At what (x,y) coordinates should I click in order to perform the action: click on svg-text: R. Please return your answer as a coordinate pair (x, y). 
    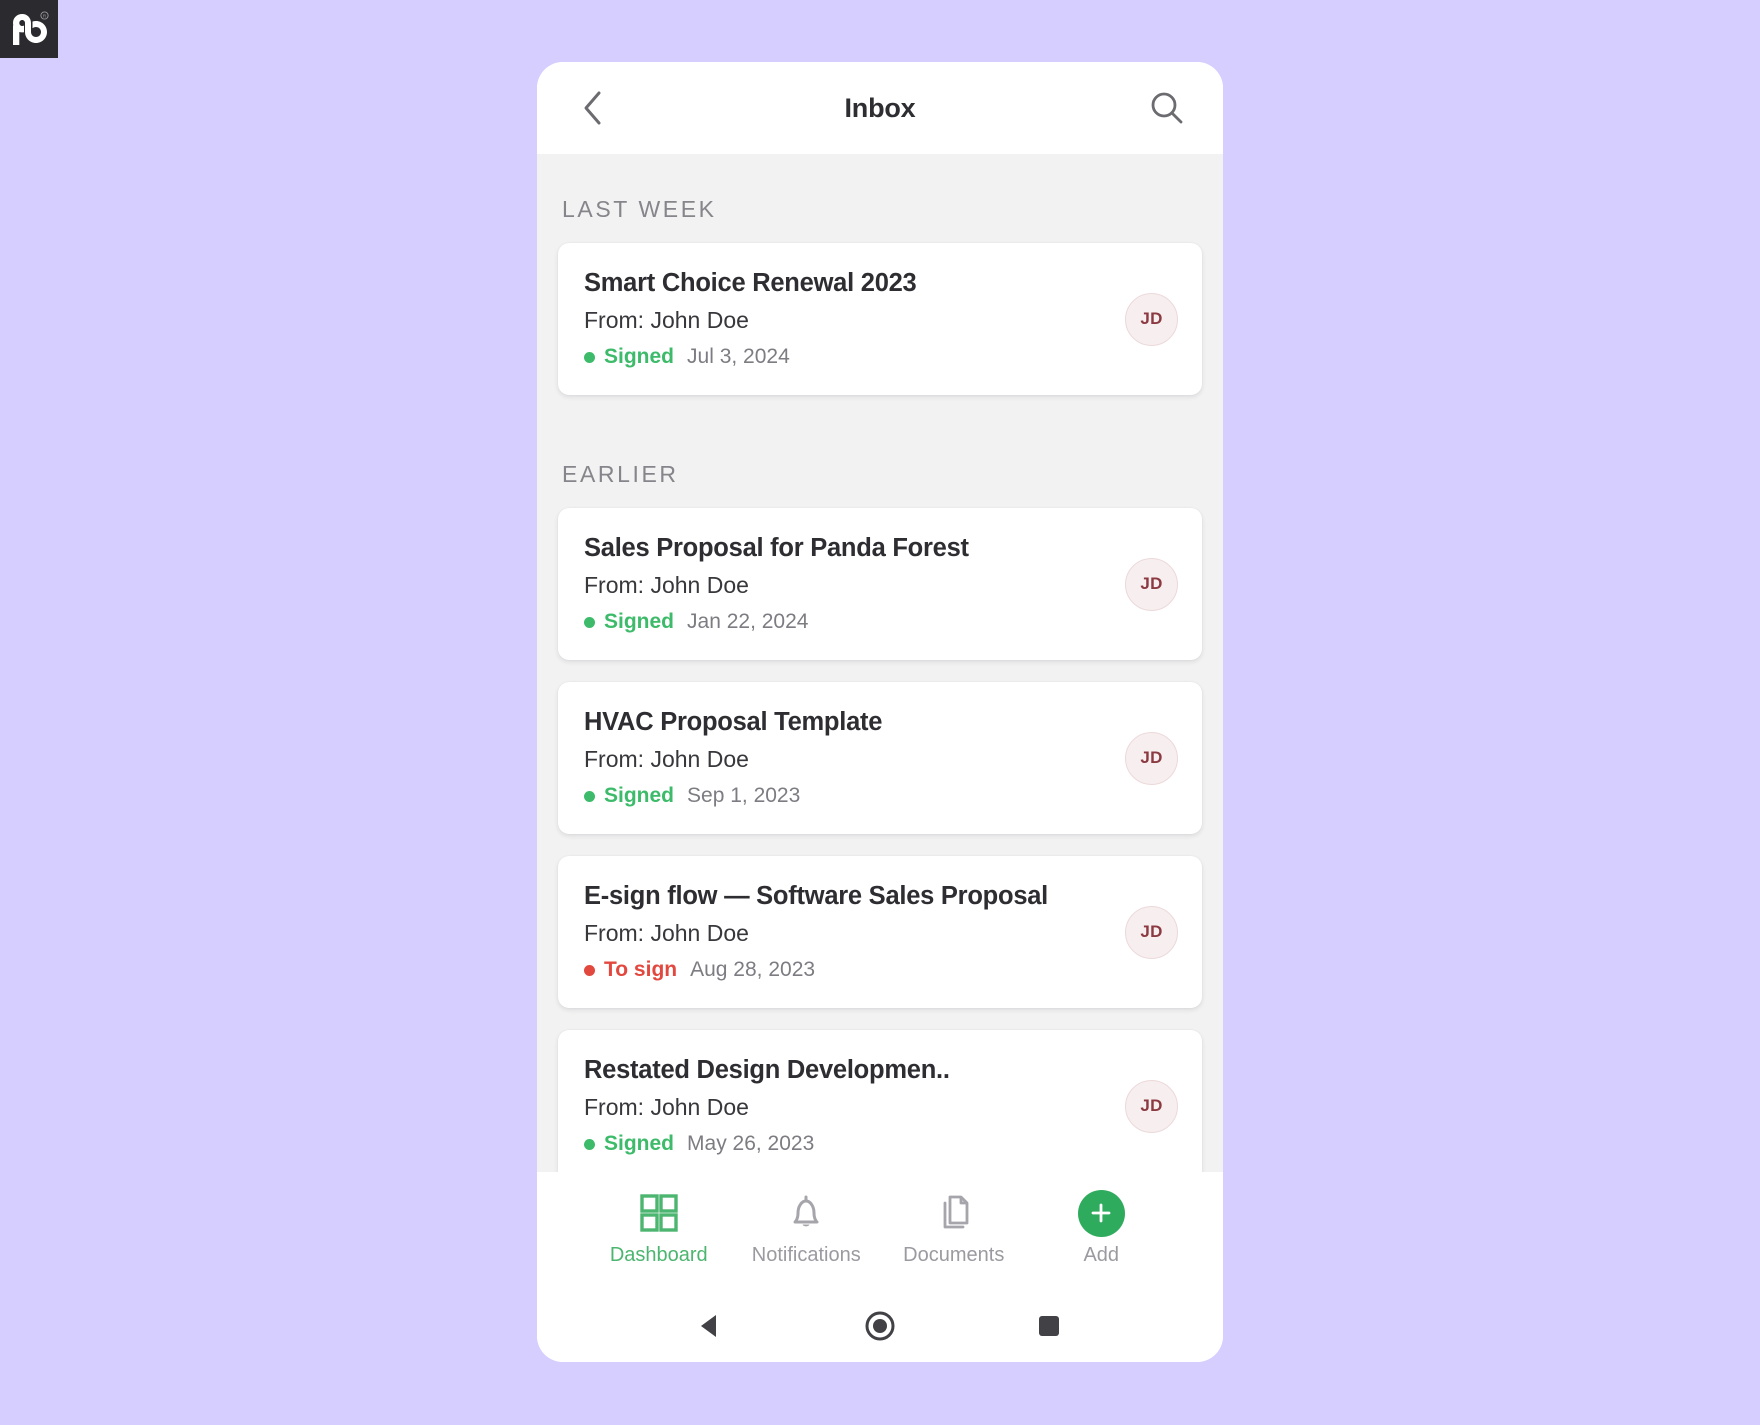
    Looking at the image, I should click on (45, 16).